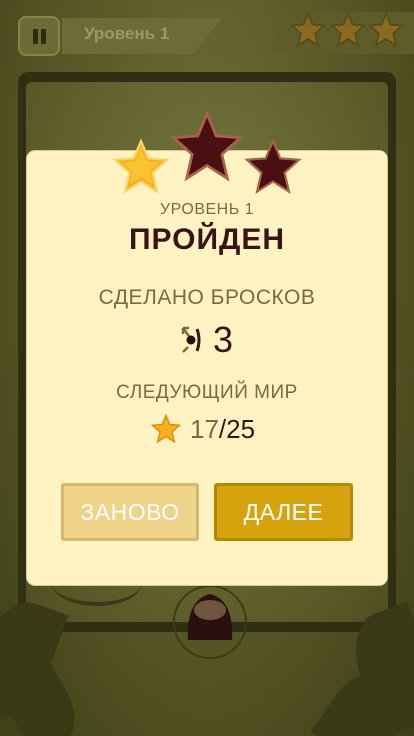 This screenshot has height=736, width=414. What do you see at coordinates (39, 36) in the screenshot?
I see `pause-button` at bounding box center [39, 36].